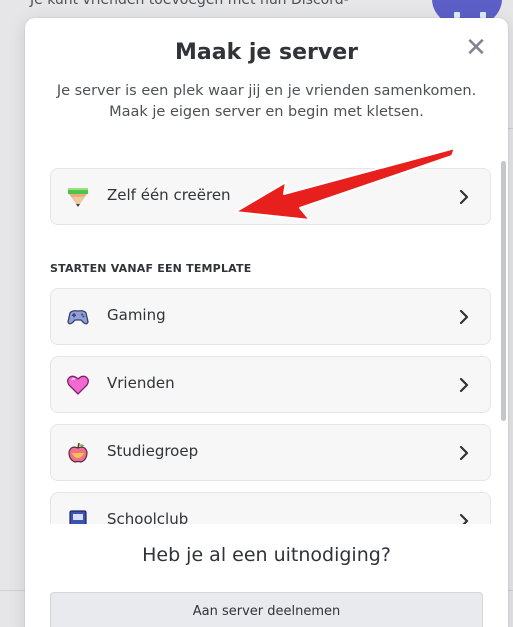 The image size is (513, 627). I want to click on template-label-studiegroep: Studiegroep, so click(153, 451).